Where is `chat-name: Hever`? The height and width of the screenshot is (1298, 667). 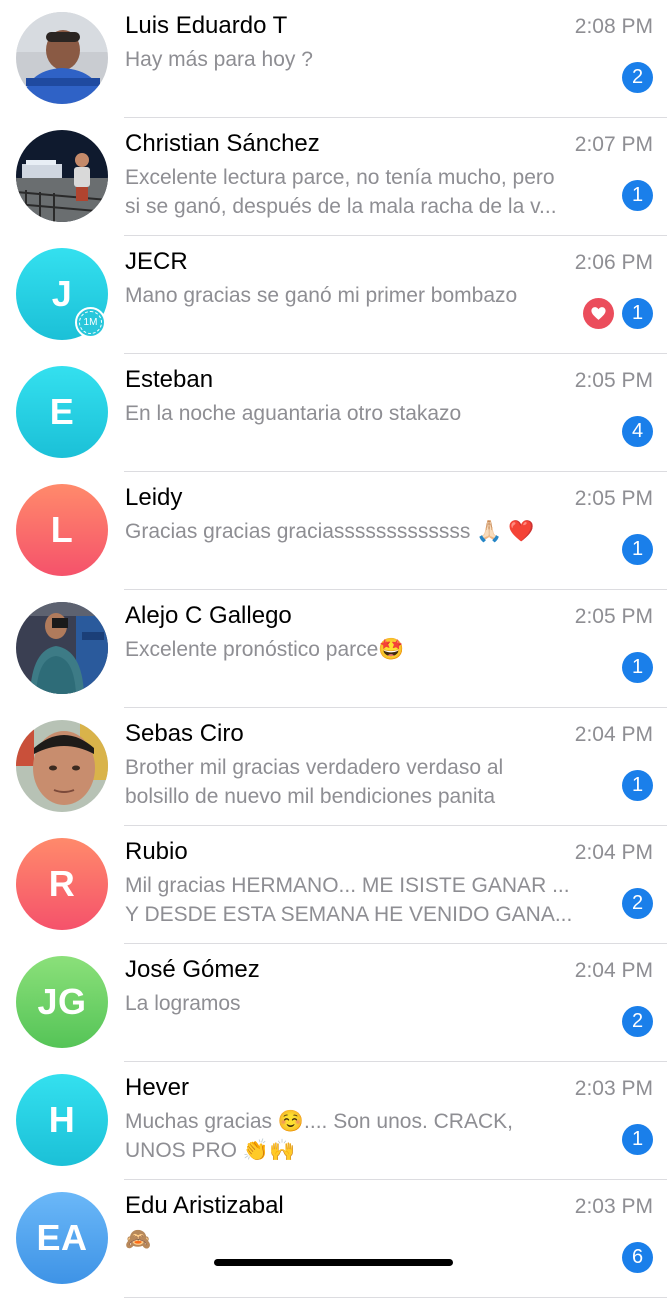
chat-name: Hever is located at coordinates (157, 1087).